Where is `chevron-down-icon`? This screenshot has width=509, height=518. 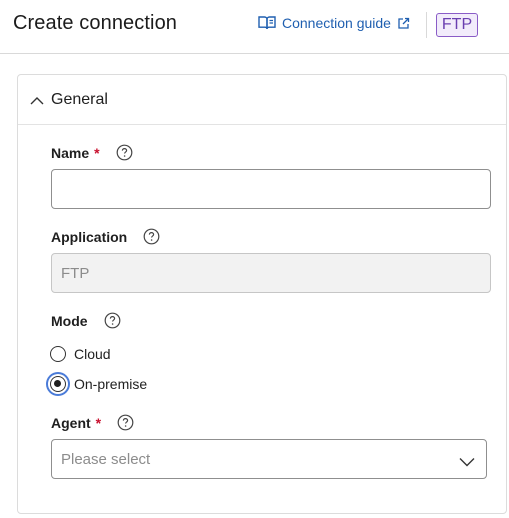
chevron-down-icon is located at coordinates (467, 463).